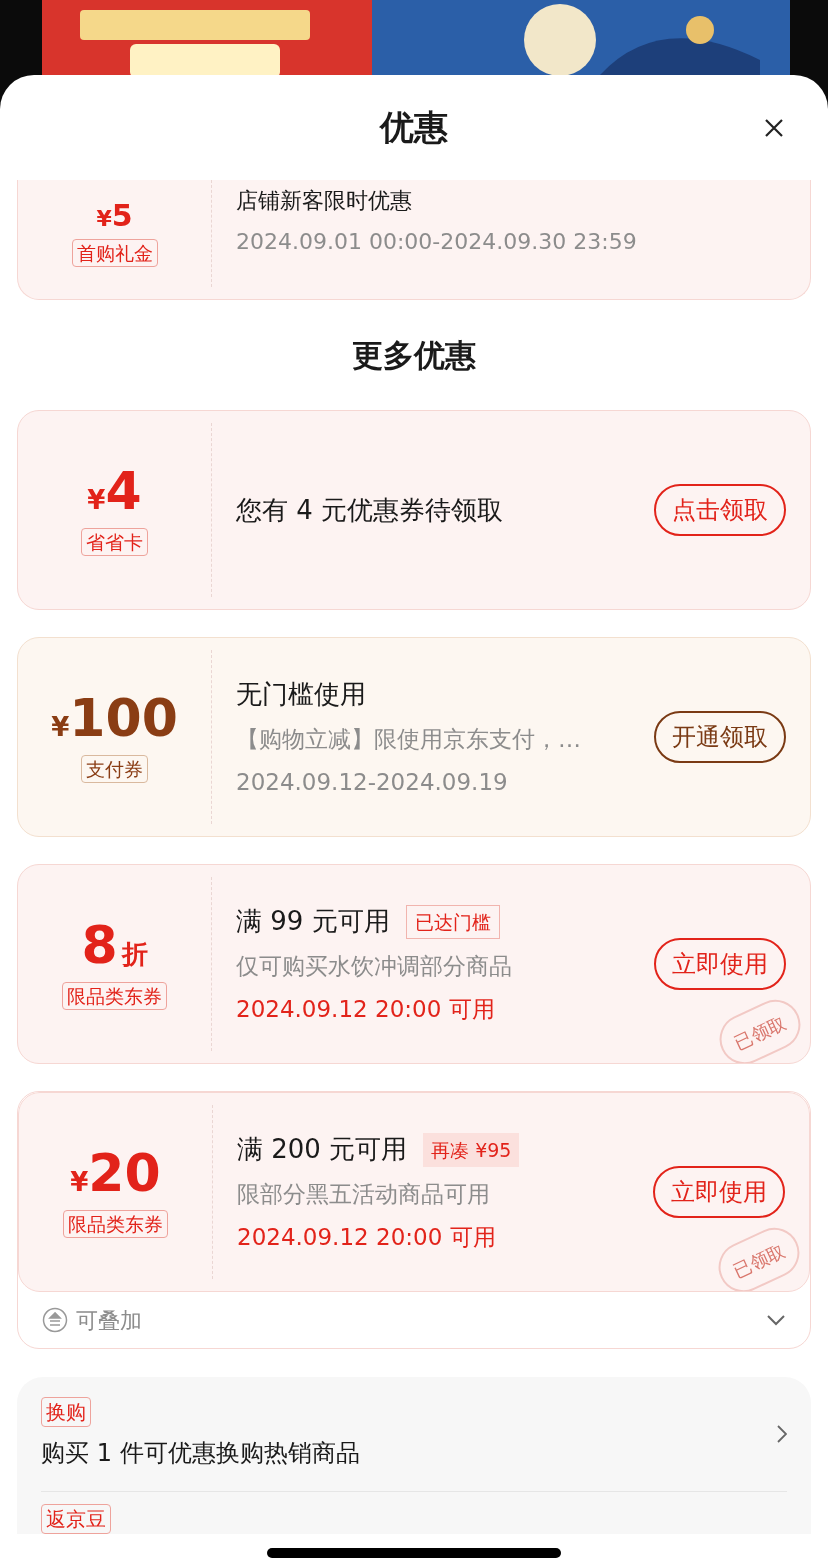 The image size is (828, 1564). Describe the element at coordinates (776, 1320) in the screenshot. I see `chevron-icon` at that location.